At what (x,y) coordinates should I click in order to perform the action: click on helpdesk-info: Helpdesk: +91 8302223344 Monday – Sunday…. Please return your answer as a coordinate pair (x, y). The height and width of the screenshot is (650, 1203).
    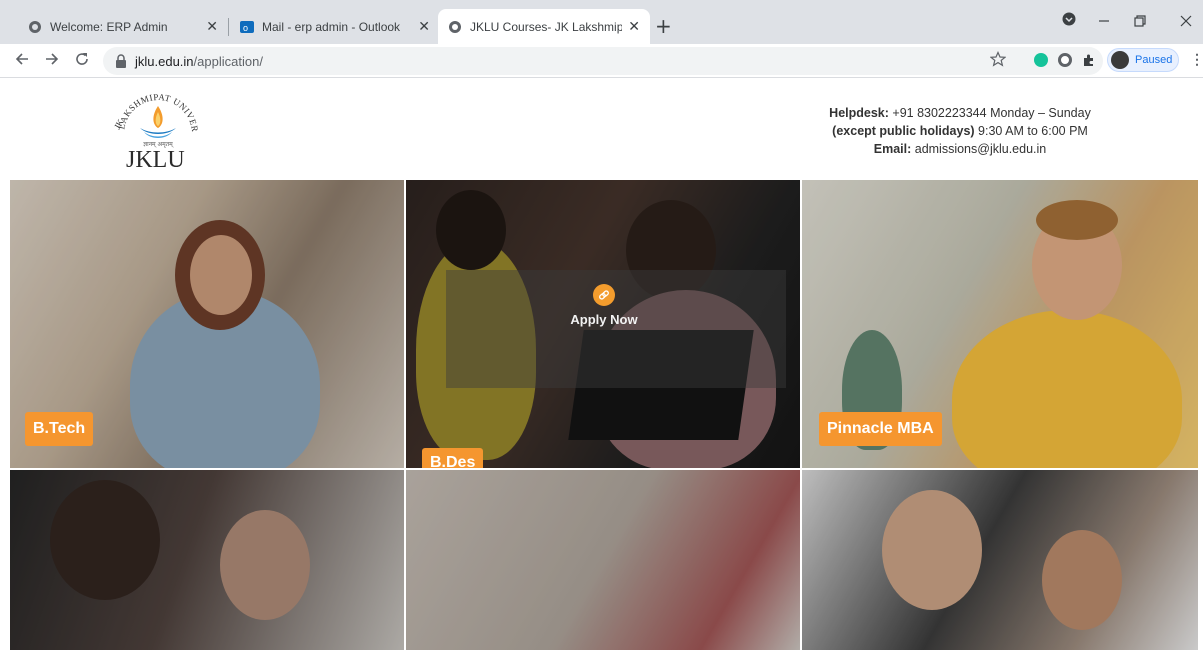
    Looking at the image, I should click on (960, 131).